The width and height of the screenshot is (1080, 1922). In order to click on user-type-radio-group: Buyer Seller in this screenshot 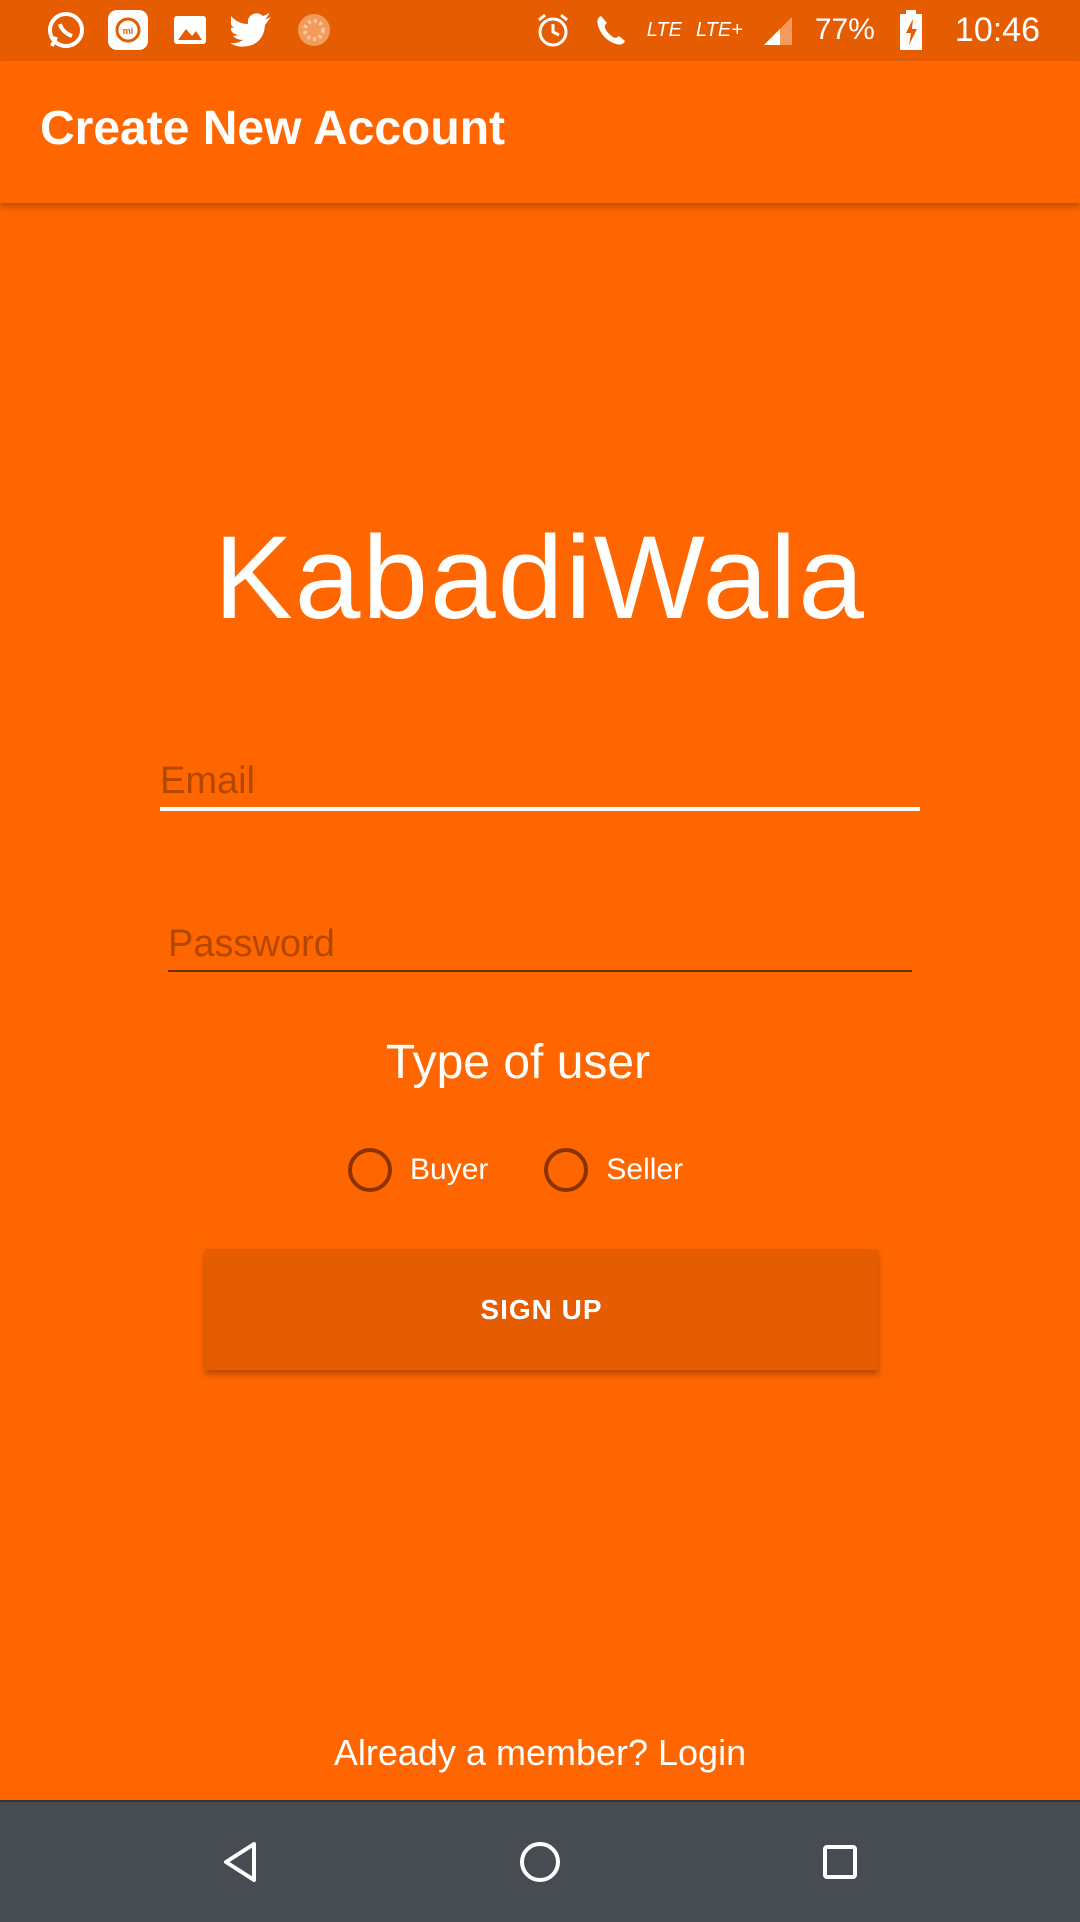, I will do `click(515, 1170)`.